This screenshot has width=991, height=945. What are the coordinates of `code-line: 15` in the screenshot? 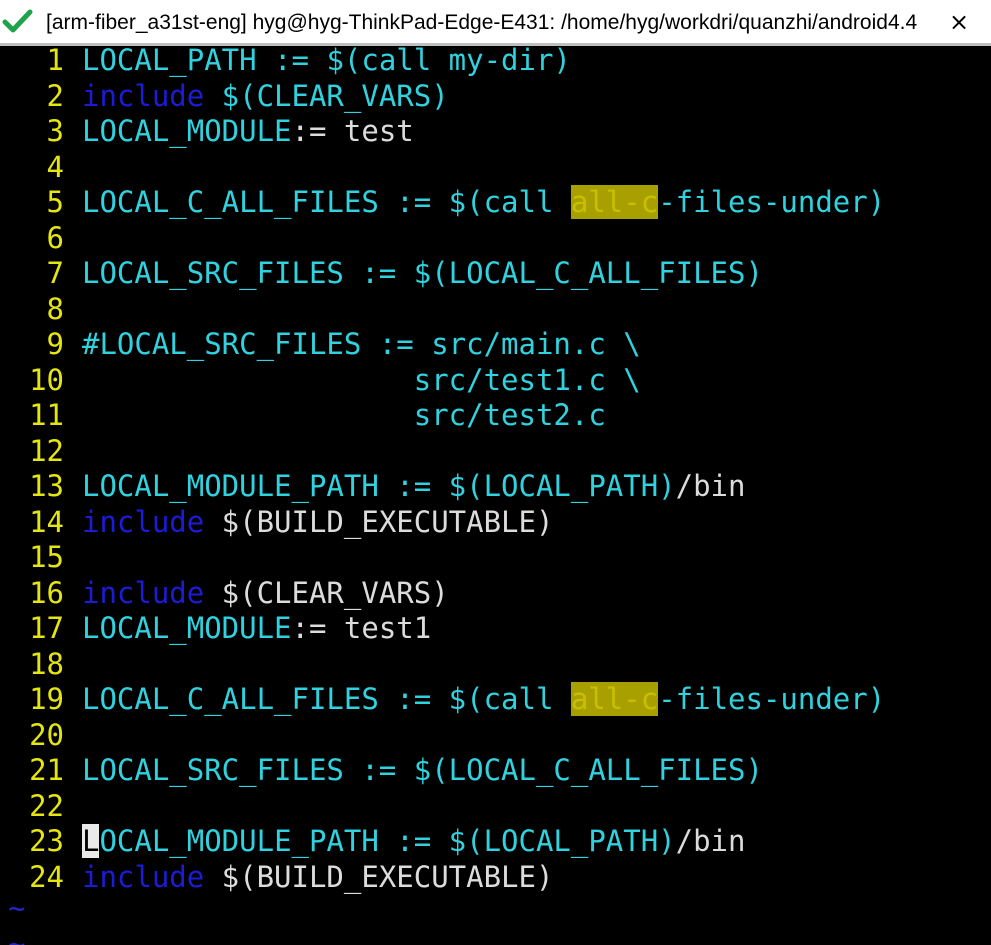 It's located at (495, 558).